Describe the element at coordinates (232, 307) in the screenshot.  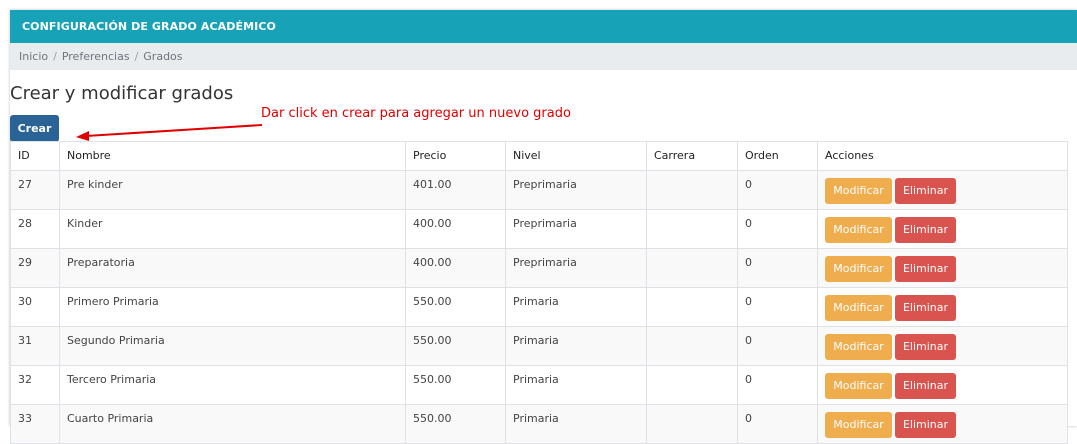
I see `cell-nombre: Primero Primaria` at that location.